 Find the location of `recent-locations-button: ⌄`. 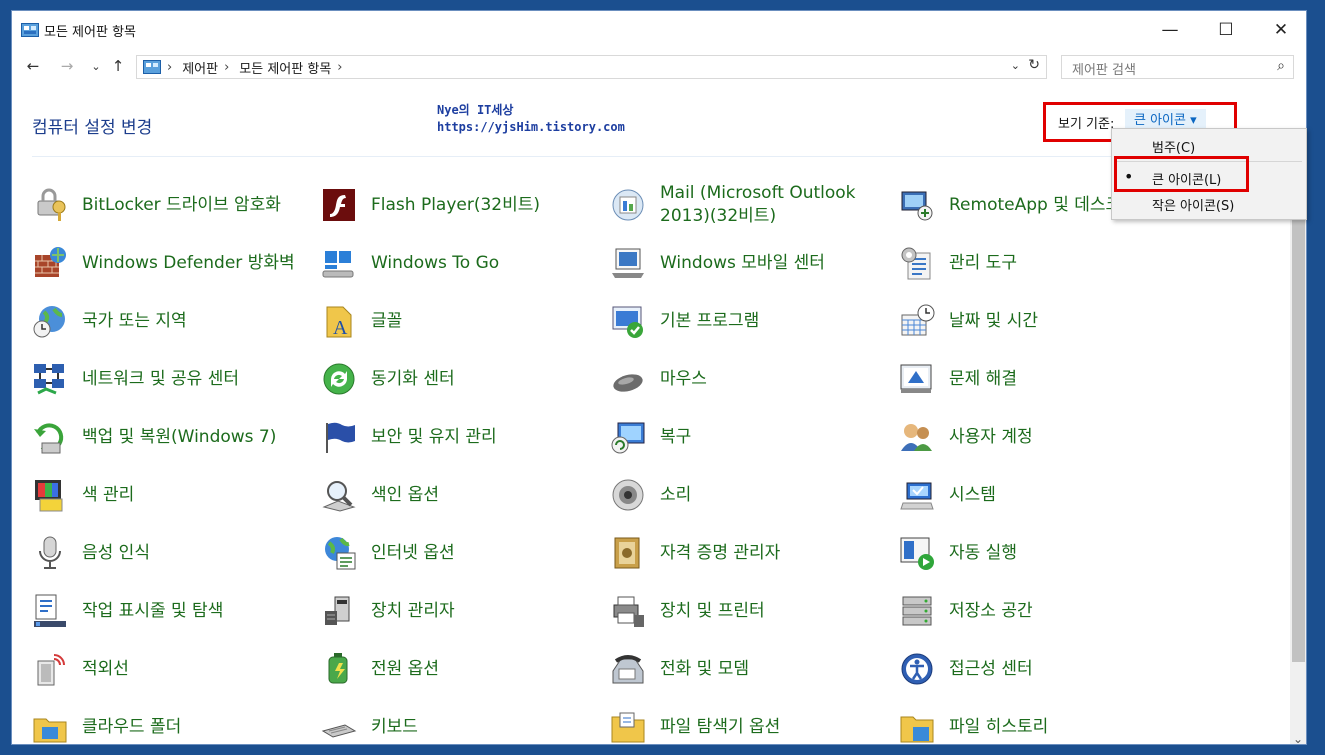

recent-locations-button: ⌄ is located at coordinates (96, 66).